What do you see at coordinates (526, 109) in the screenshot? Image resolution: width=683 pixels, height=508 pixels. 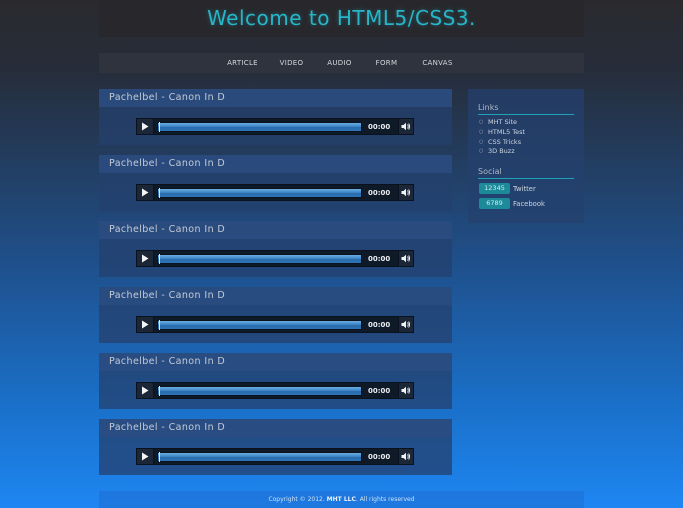 I see `links-heading: Links` at bounding box center [526, 109].